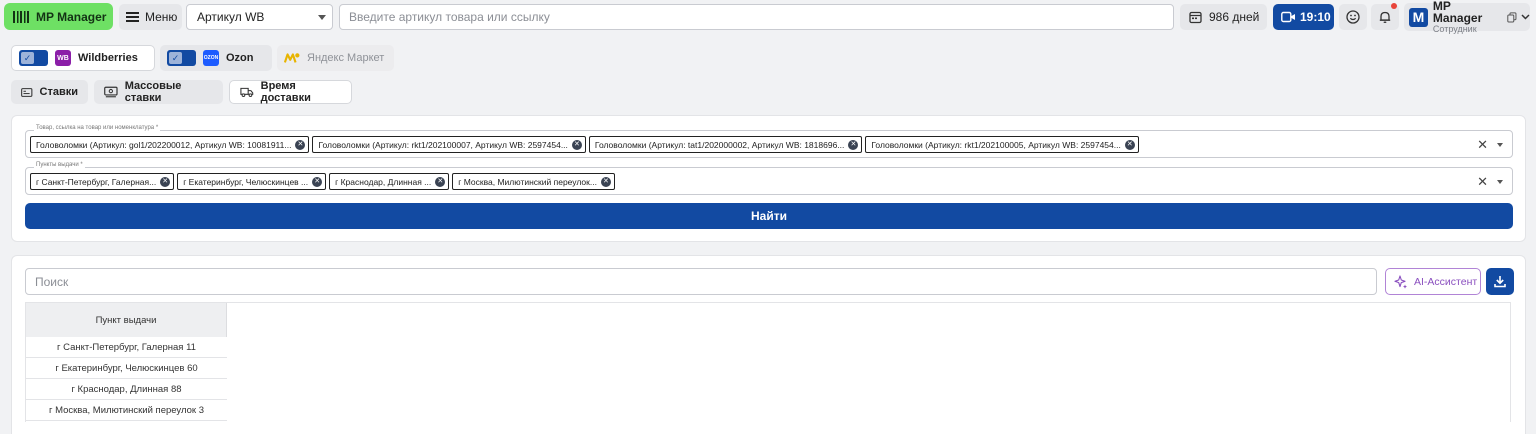  I want to click on menu-label: Меню, so click(161, 17).